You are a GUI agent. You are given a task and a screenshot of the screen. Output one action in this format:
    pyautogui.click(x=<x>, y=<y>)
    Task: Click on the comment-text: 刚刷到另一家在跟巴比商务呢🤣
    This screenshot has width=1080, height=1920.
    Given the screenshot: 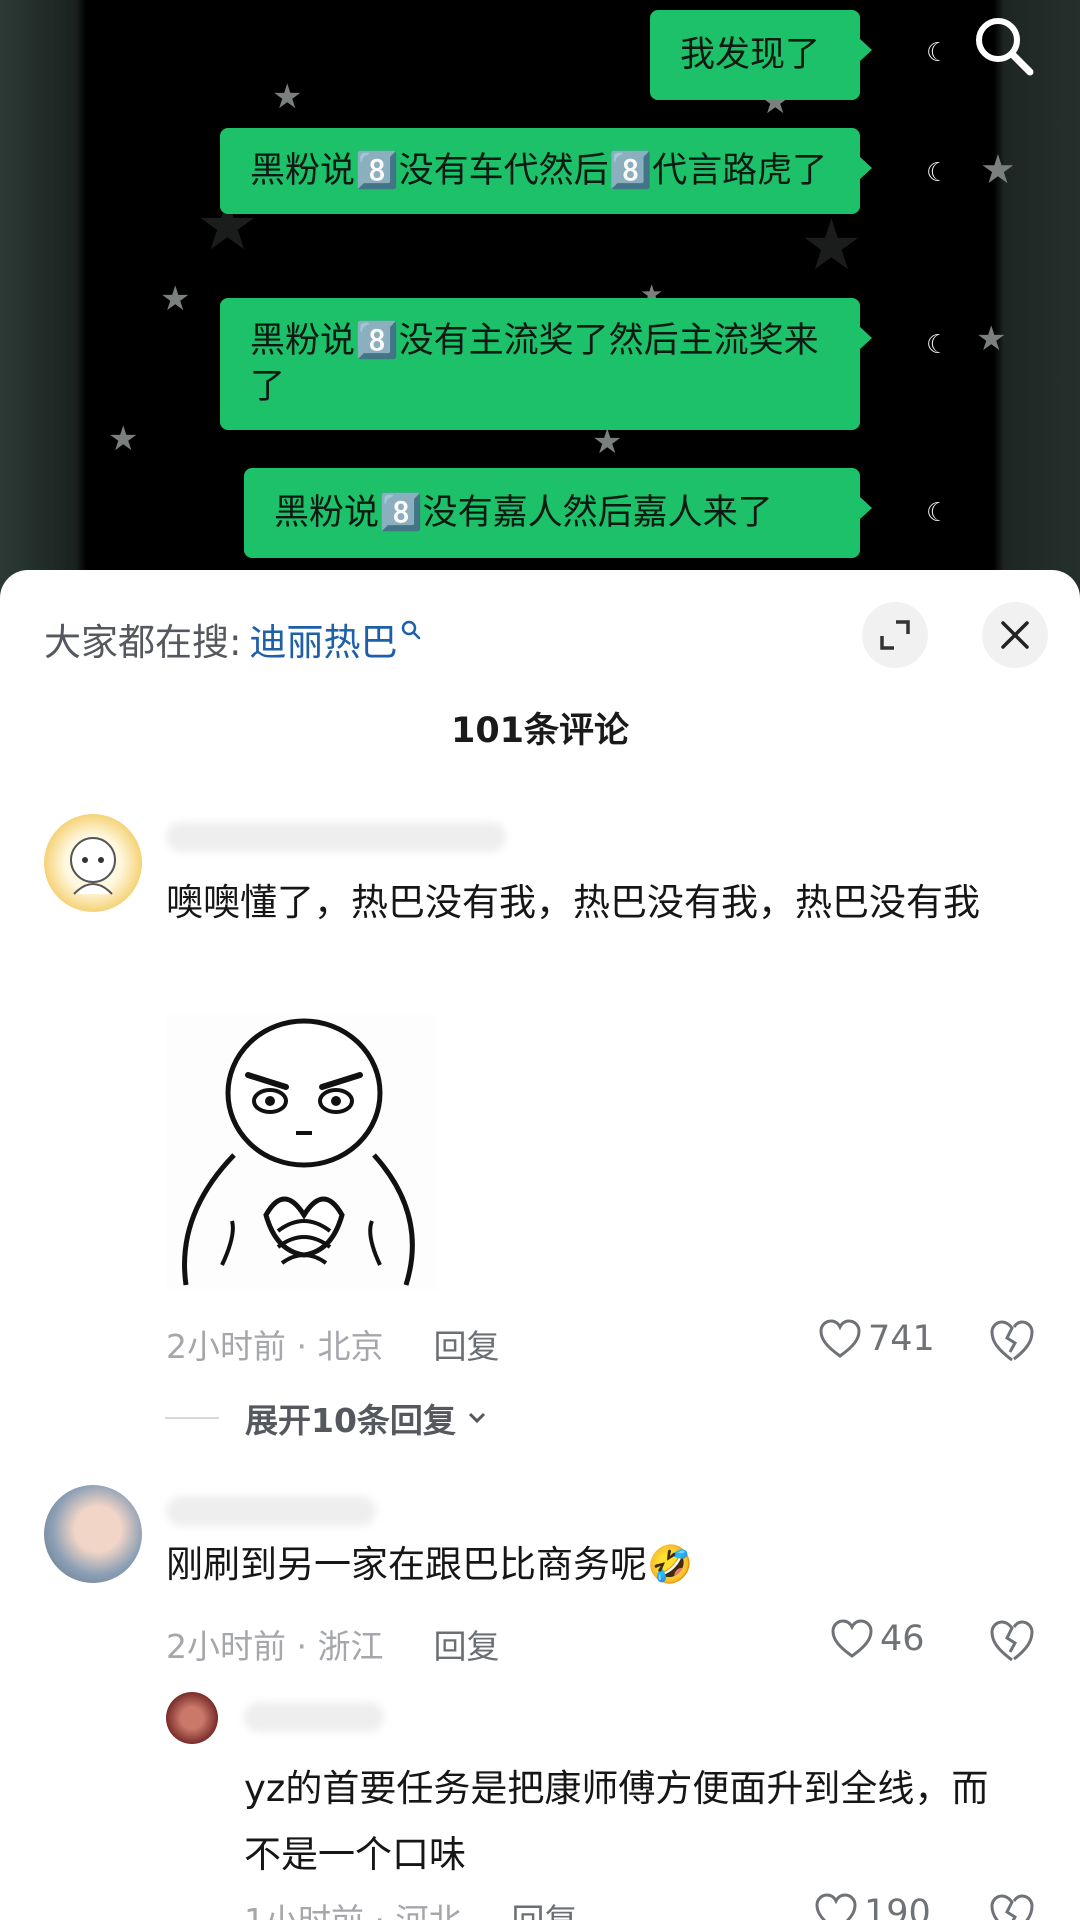 What is the action you would take?
    pyautogui.click(x=430, y=1564)
    